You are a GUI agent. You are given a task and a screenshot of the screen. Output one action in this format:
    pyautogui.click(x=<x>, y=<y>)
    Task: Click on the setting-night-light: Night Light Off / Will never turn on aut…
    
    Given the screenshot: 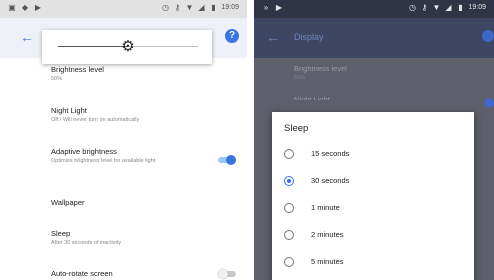 What is the action you would take?
    pyautogui.click(x=141, y=115)
    